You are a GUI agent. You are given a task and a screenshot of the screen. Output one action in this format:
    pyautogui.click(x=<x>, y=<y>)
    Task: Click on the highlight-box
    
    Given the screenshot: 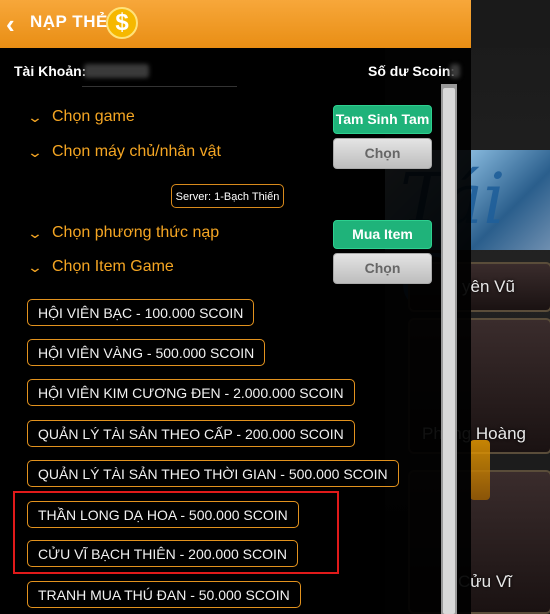 What is the action you would take?
    pyautogui.click(x=176, y=532)
    